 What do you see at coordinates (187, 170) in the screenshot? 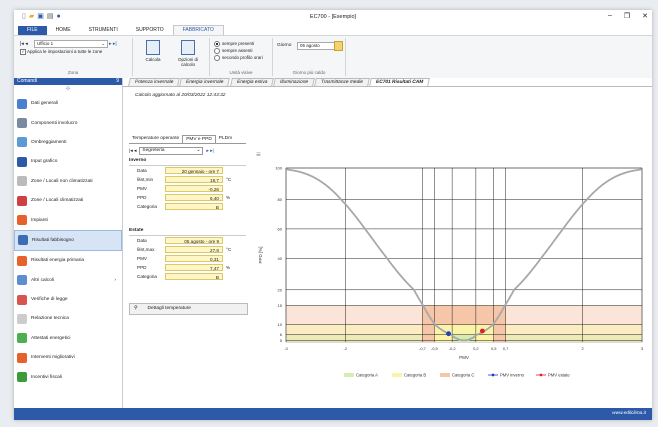
I see `inverno-row: Data 20 gennaio - ore 7` at bounding box center [187, 170].